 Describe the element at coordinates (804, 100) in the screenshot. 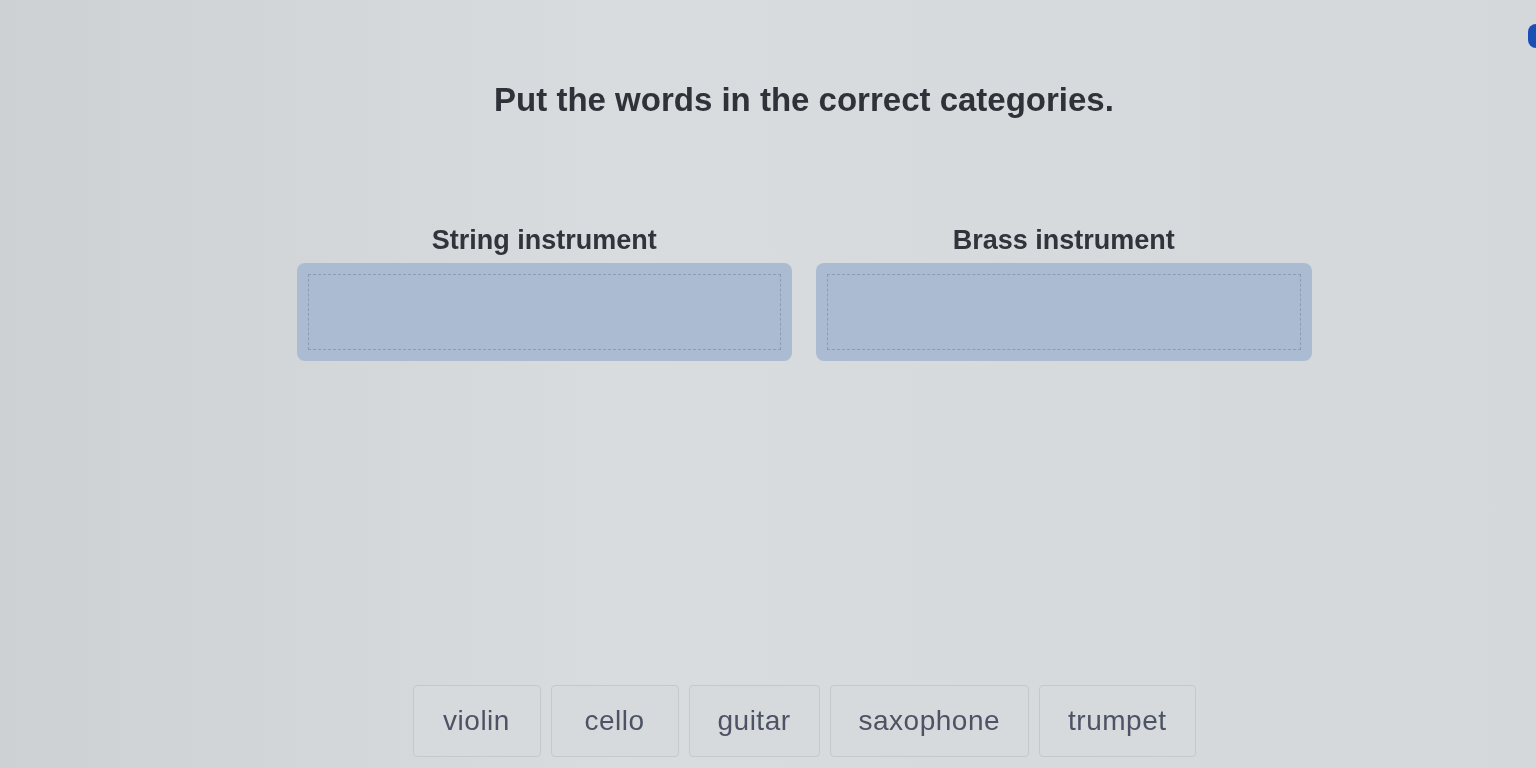

I see `instruction-text: Put the words in the correct categories.` at that location.